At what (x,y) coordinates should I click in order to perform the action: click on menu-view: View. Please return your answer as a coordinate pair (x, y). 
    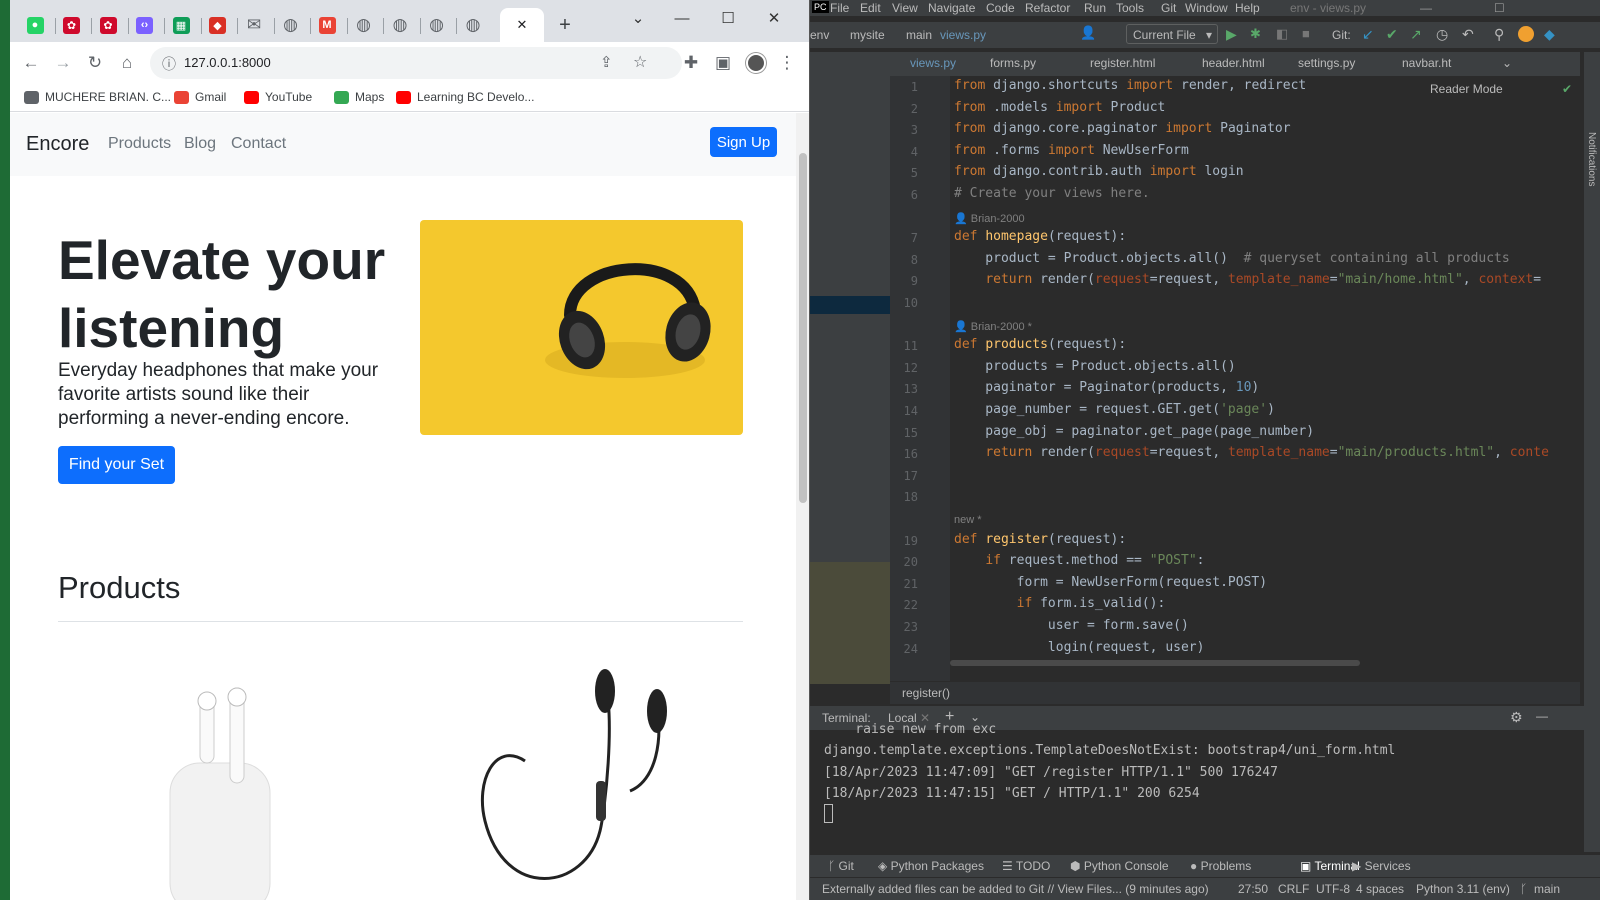
    Looking at the image, I should click on (905, 8).